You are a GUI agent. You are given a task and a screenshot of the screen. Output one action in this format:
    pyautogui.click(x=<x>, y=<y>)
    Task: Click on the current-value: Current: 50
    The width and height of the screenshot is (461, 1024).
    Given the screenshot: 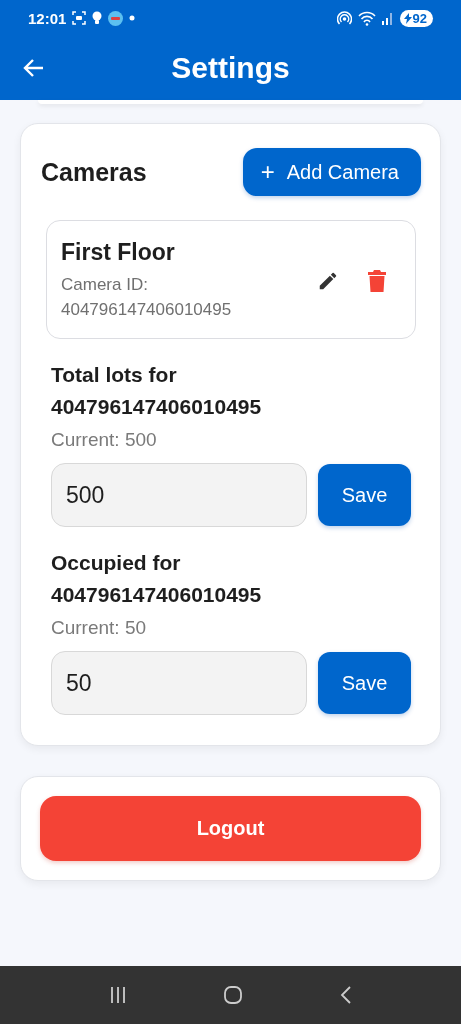 What is the action you would take?
    pyautogui.click(x=99, y=628)
    